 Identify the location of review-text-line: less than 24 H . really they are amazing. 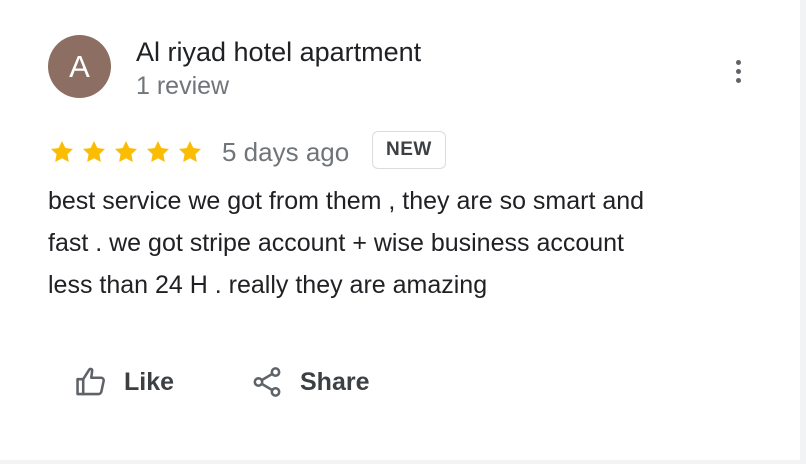
(268, 285).